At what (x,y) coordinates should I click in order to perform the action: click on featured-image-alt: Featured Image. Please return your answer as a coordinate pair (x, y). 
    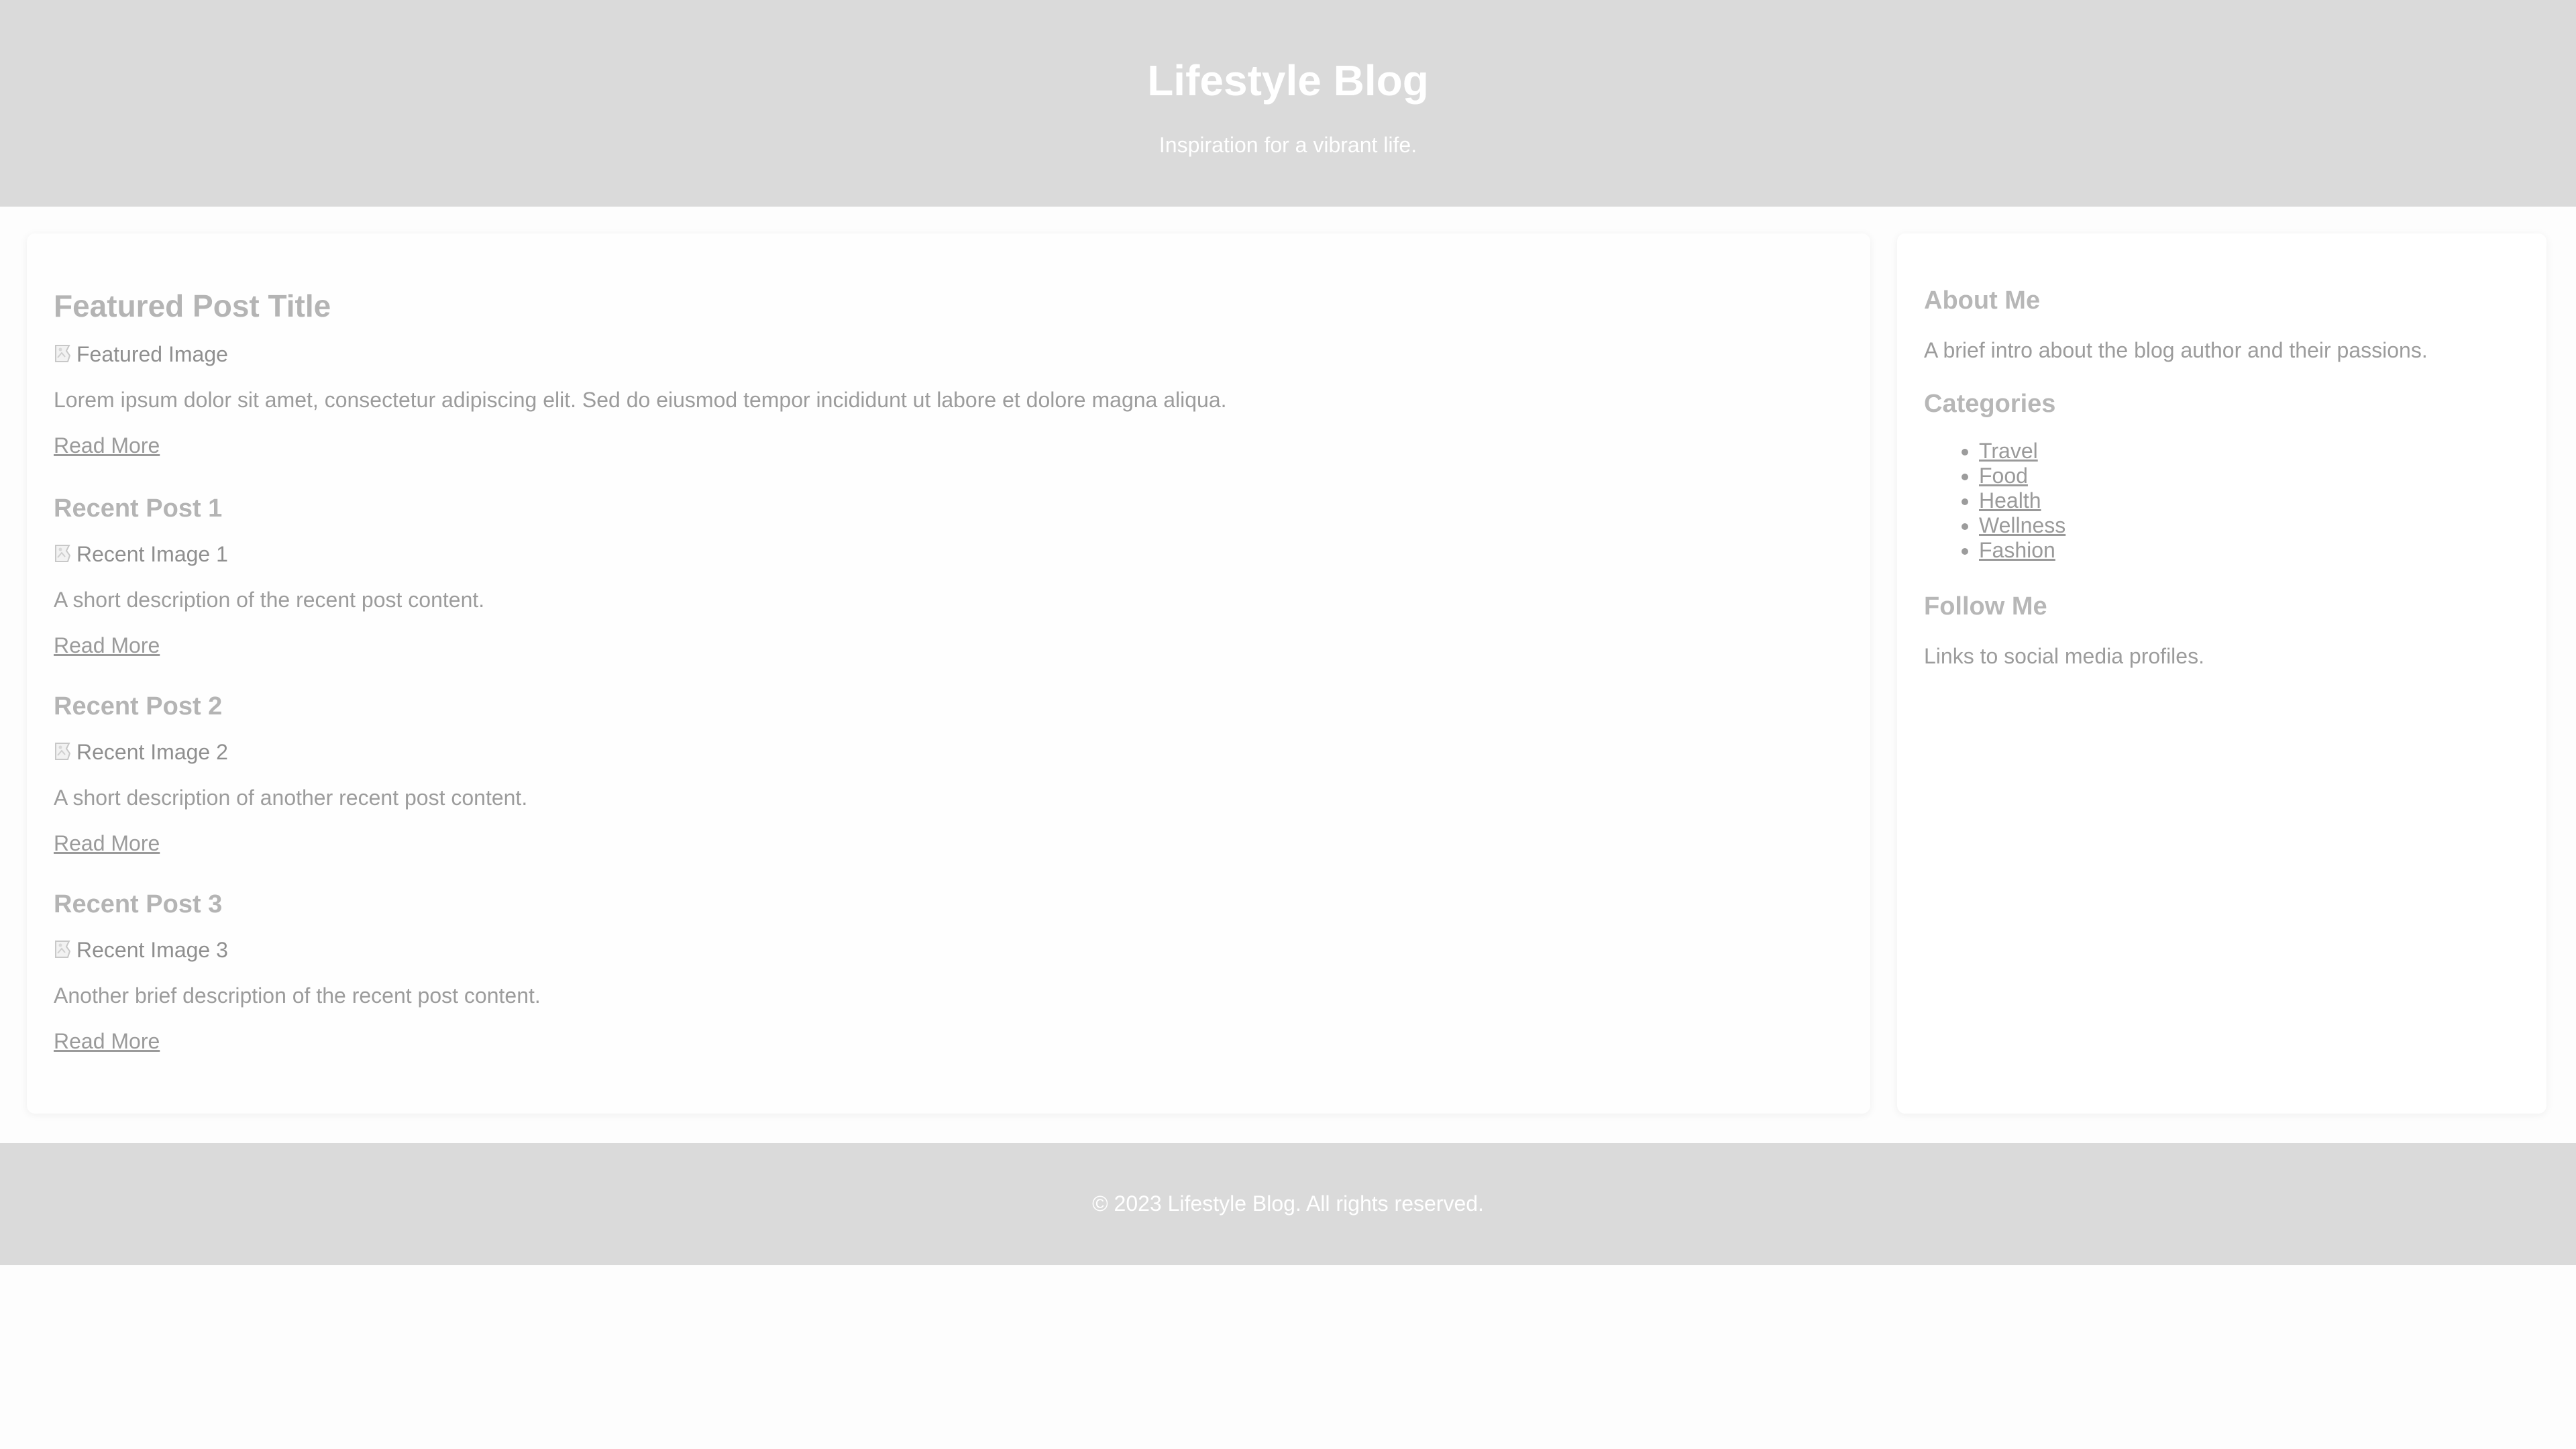
    Looking at the image, I should click on (152, 354).